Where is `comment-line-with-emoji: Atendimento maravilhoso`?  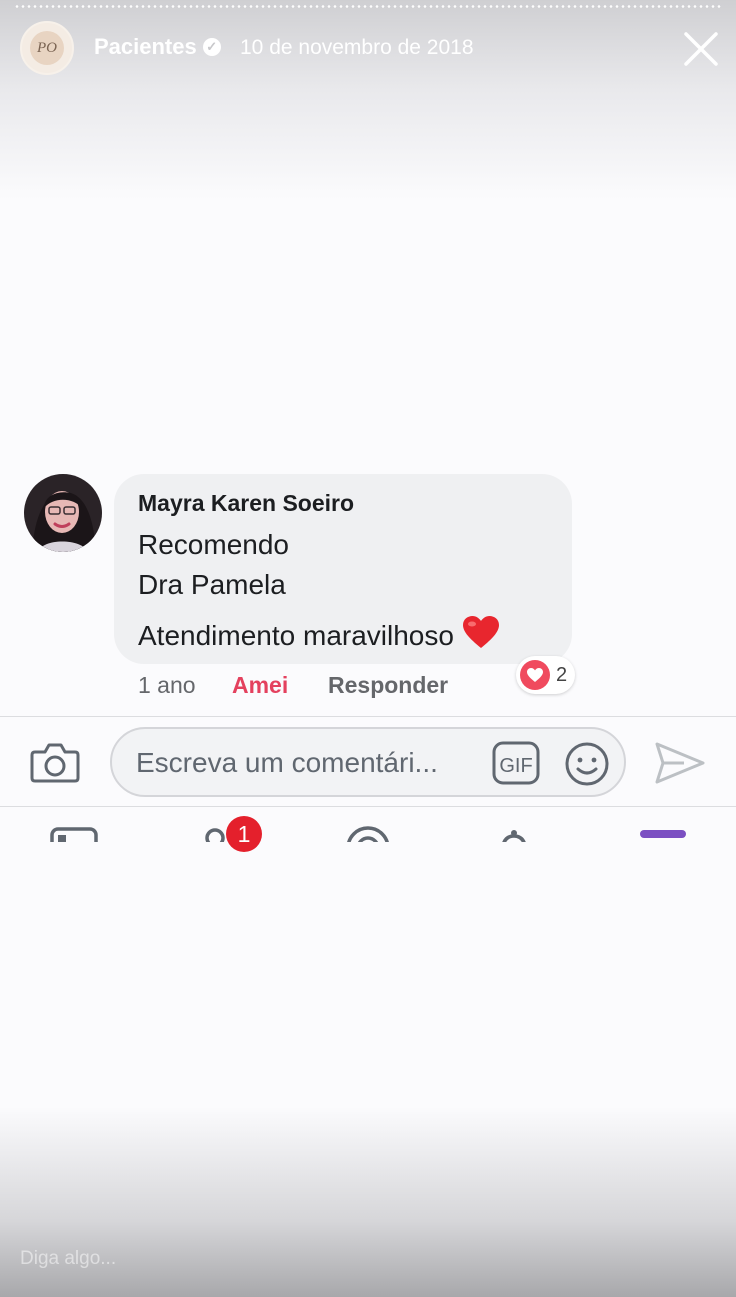 comment-line-with-emoji: Atendimento maravilhoso is located at coordinates (343, 635).